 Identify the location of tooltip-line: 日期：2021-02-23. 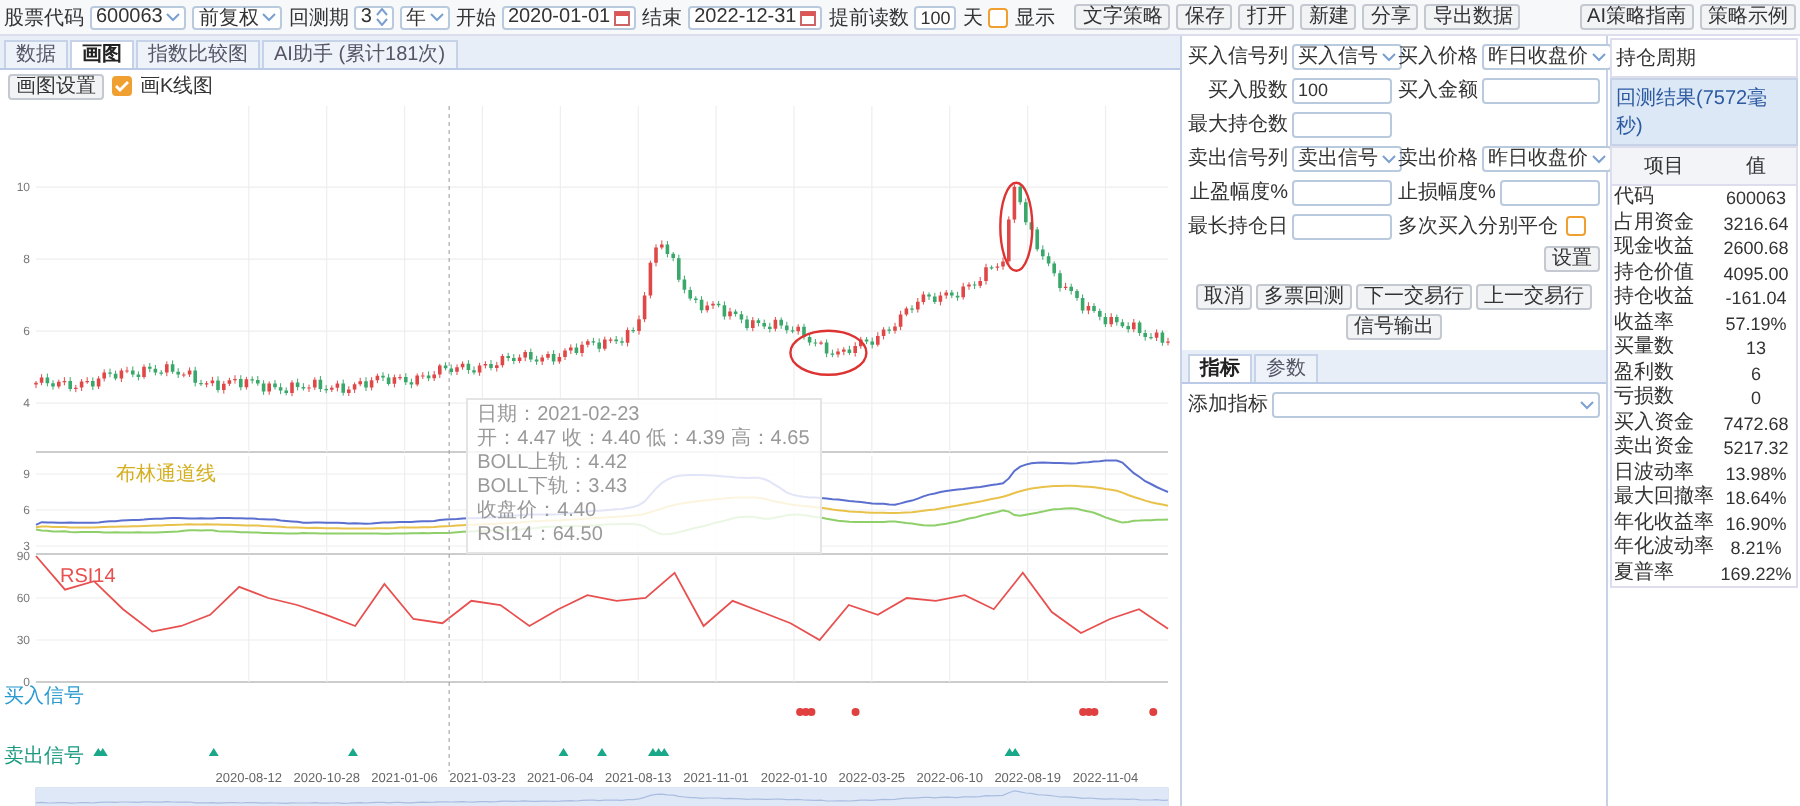
(559, 416).